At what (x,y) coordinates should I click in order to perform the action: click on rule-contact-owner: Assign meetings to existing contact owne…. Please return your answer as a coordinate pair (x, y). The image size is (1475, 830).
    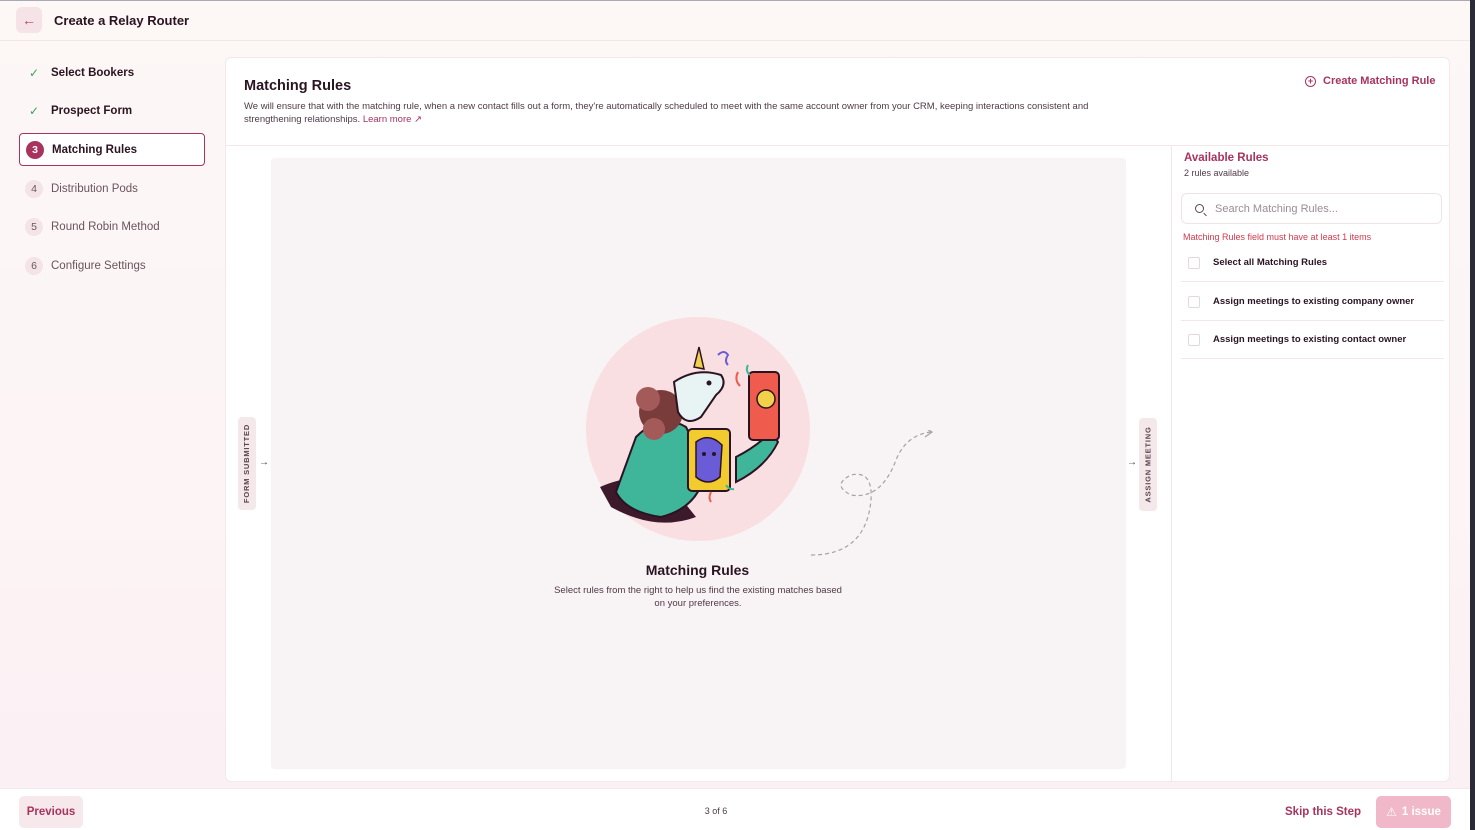
    Looking at the image, I should click on (1312, 340).